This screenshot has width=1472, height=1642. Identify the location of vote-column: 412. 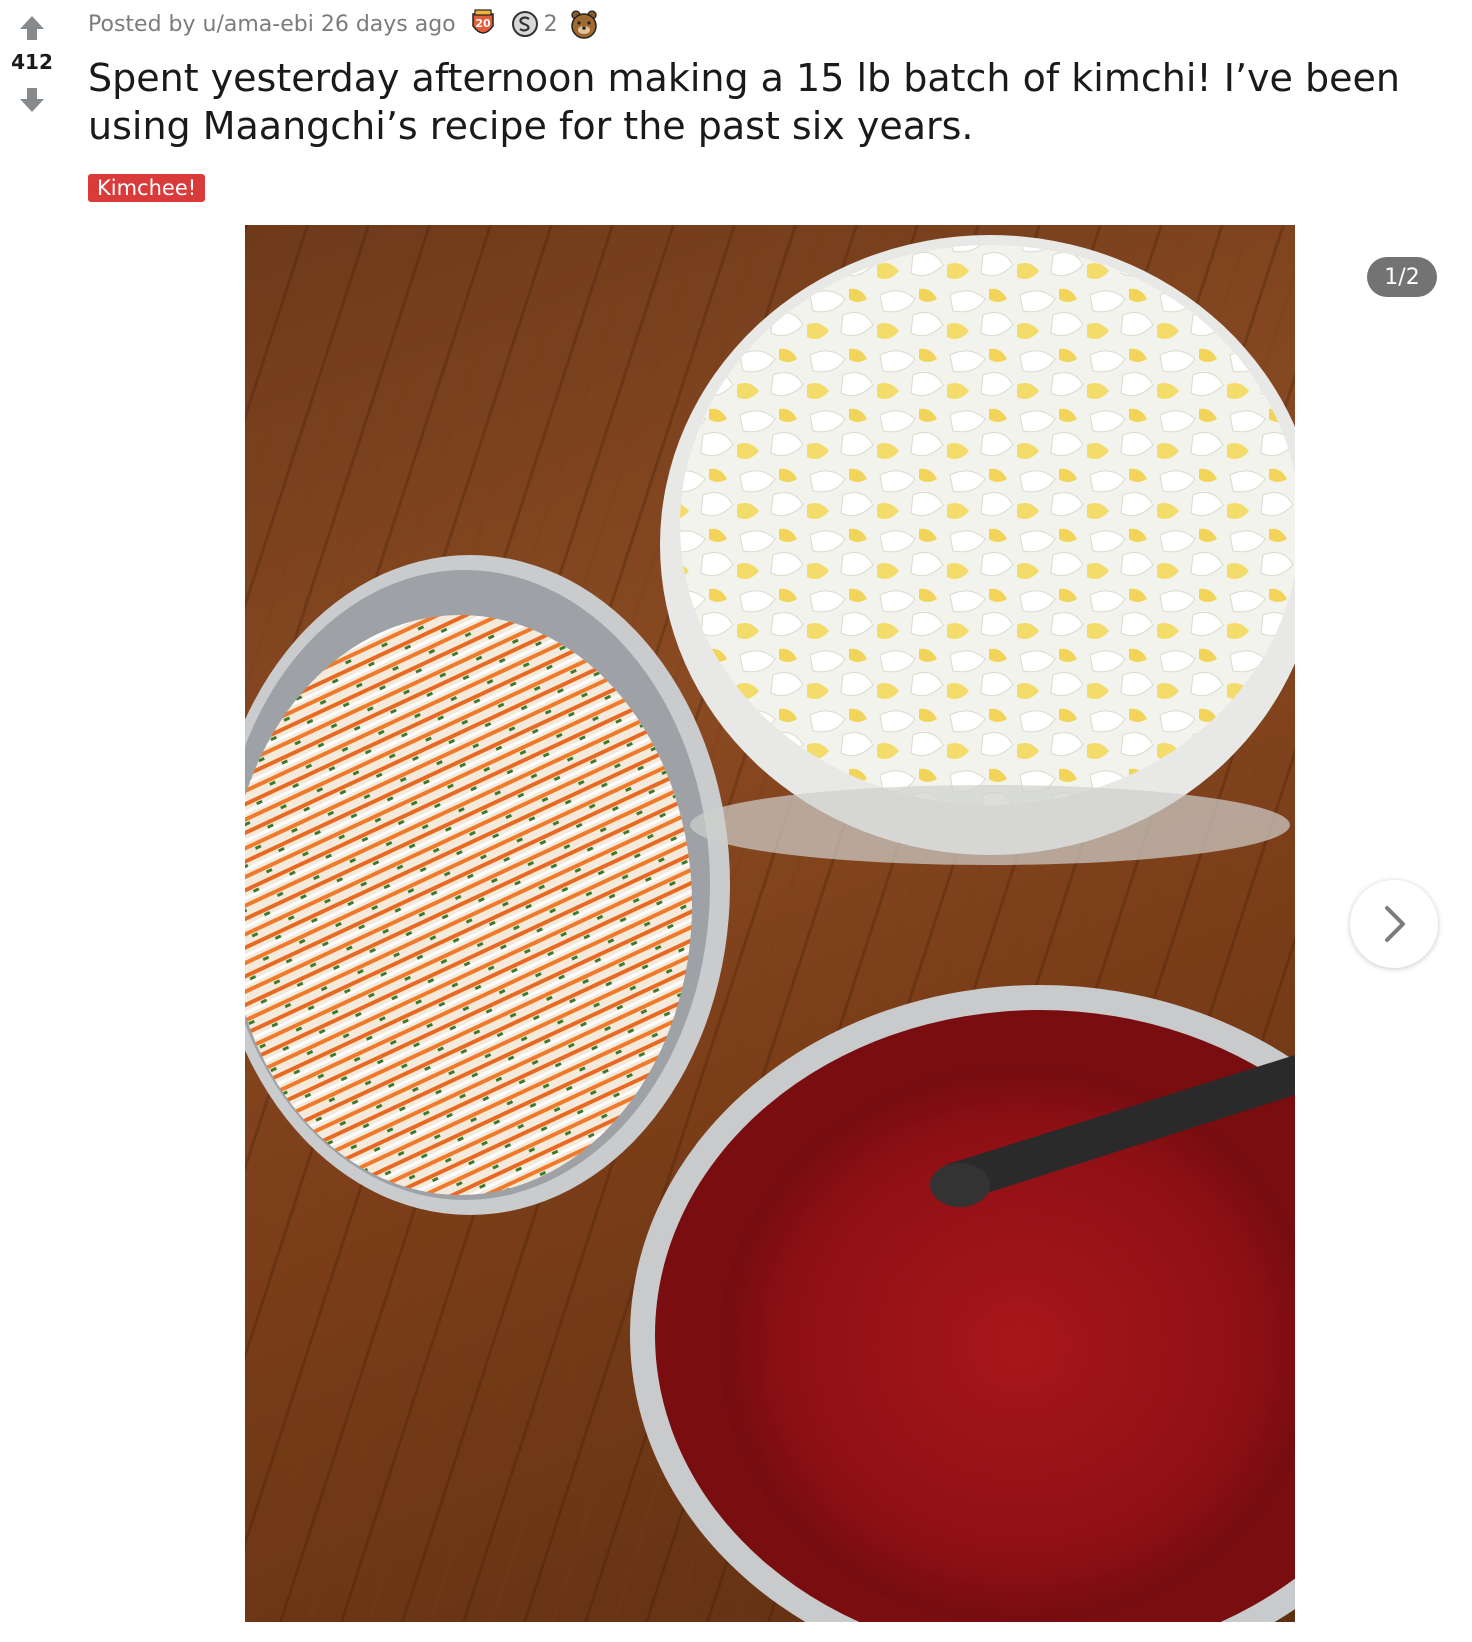
(32, 64).